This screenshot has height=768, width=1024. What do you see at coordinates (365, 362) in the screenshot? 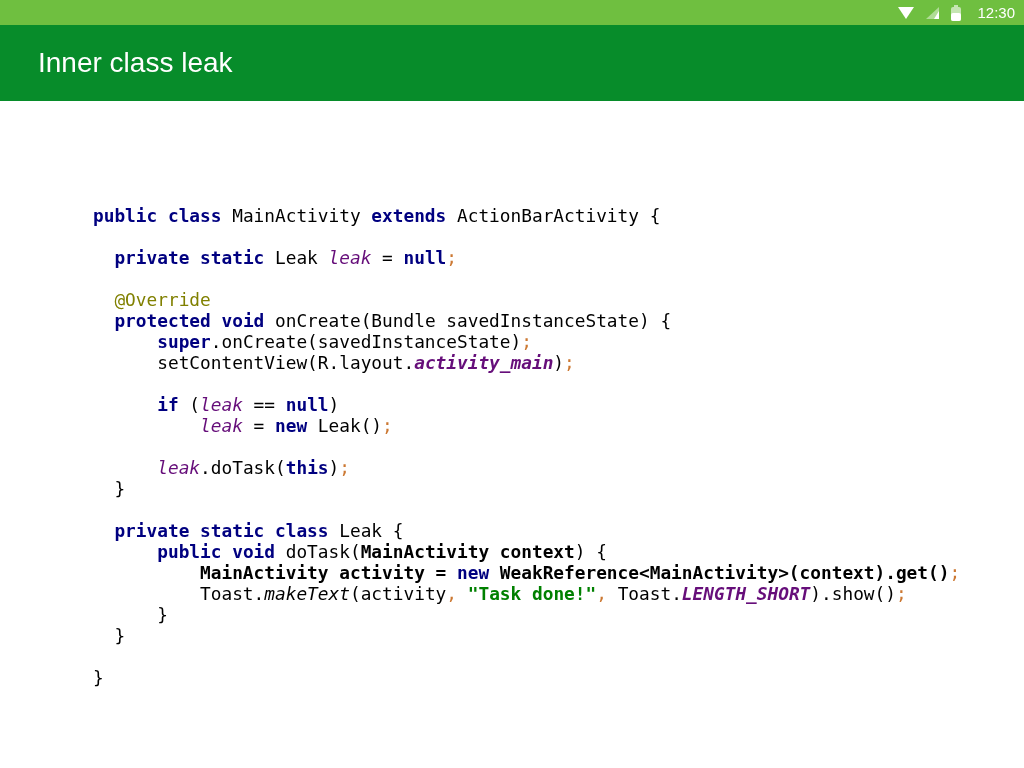
I see `code-line: setContentView(R.layout.activity_main);` at bounding box center [365, 362].